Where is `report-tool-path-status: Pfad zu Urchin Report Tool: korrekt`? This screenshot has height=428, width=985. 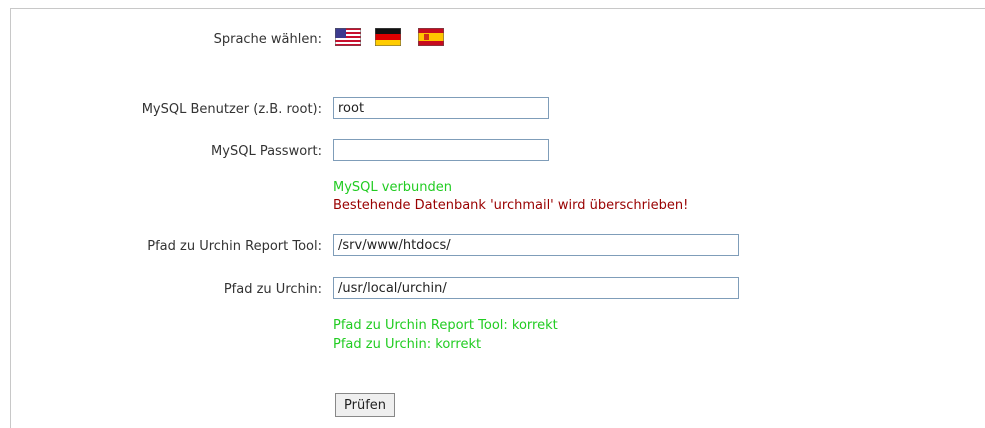 report-tool-path-status: Pfad zu Urchin Report Tool: korrekt is located at coordinates (445, 325).